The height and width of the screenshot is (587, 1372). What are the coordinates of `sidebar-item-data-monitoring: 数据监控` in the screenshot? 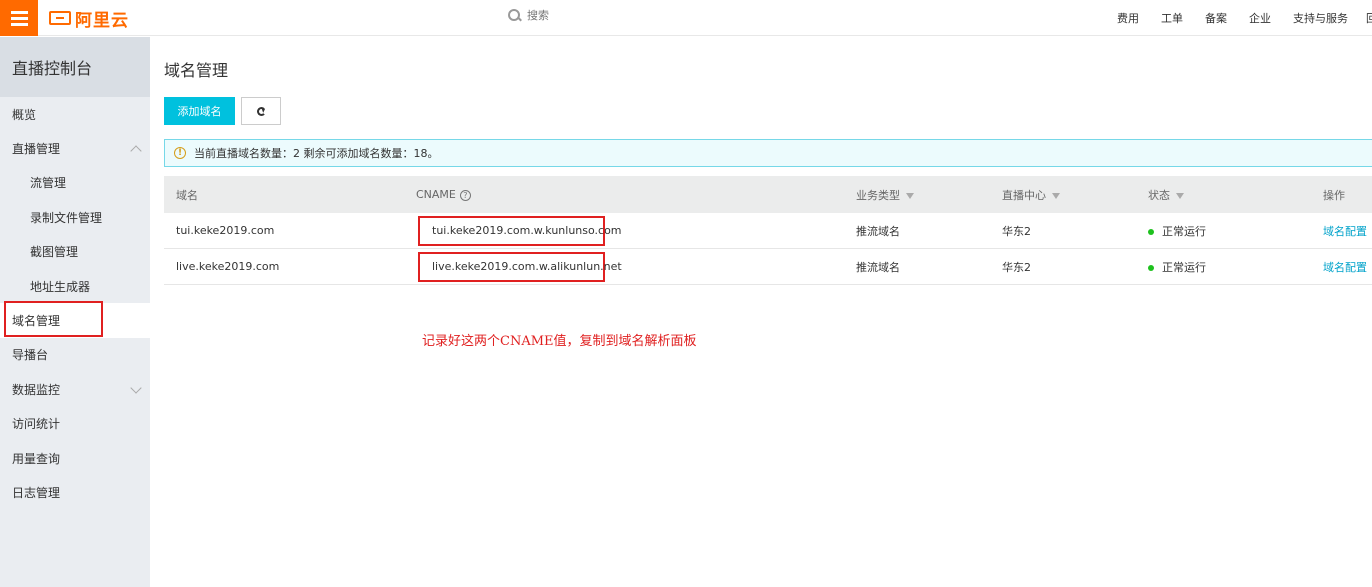 It's located at (75, 389).